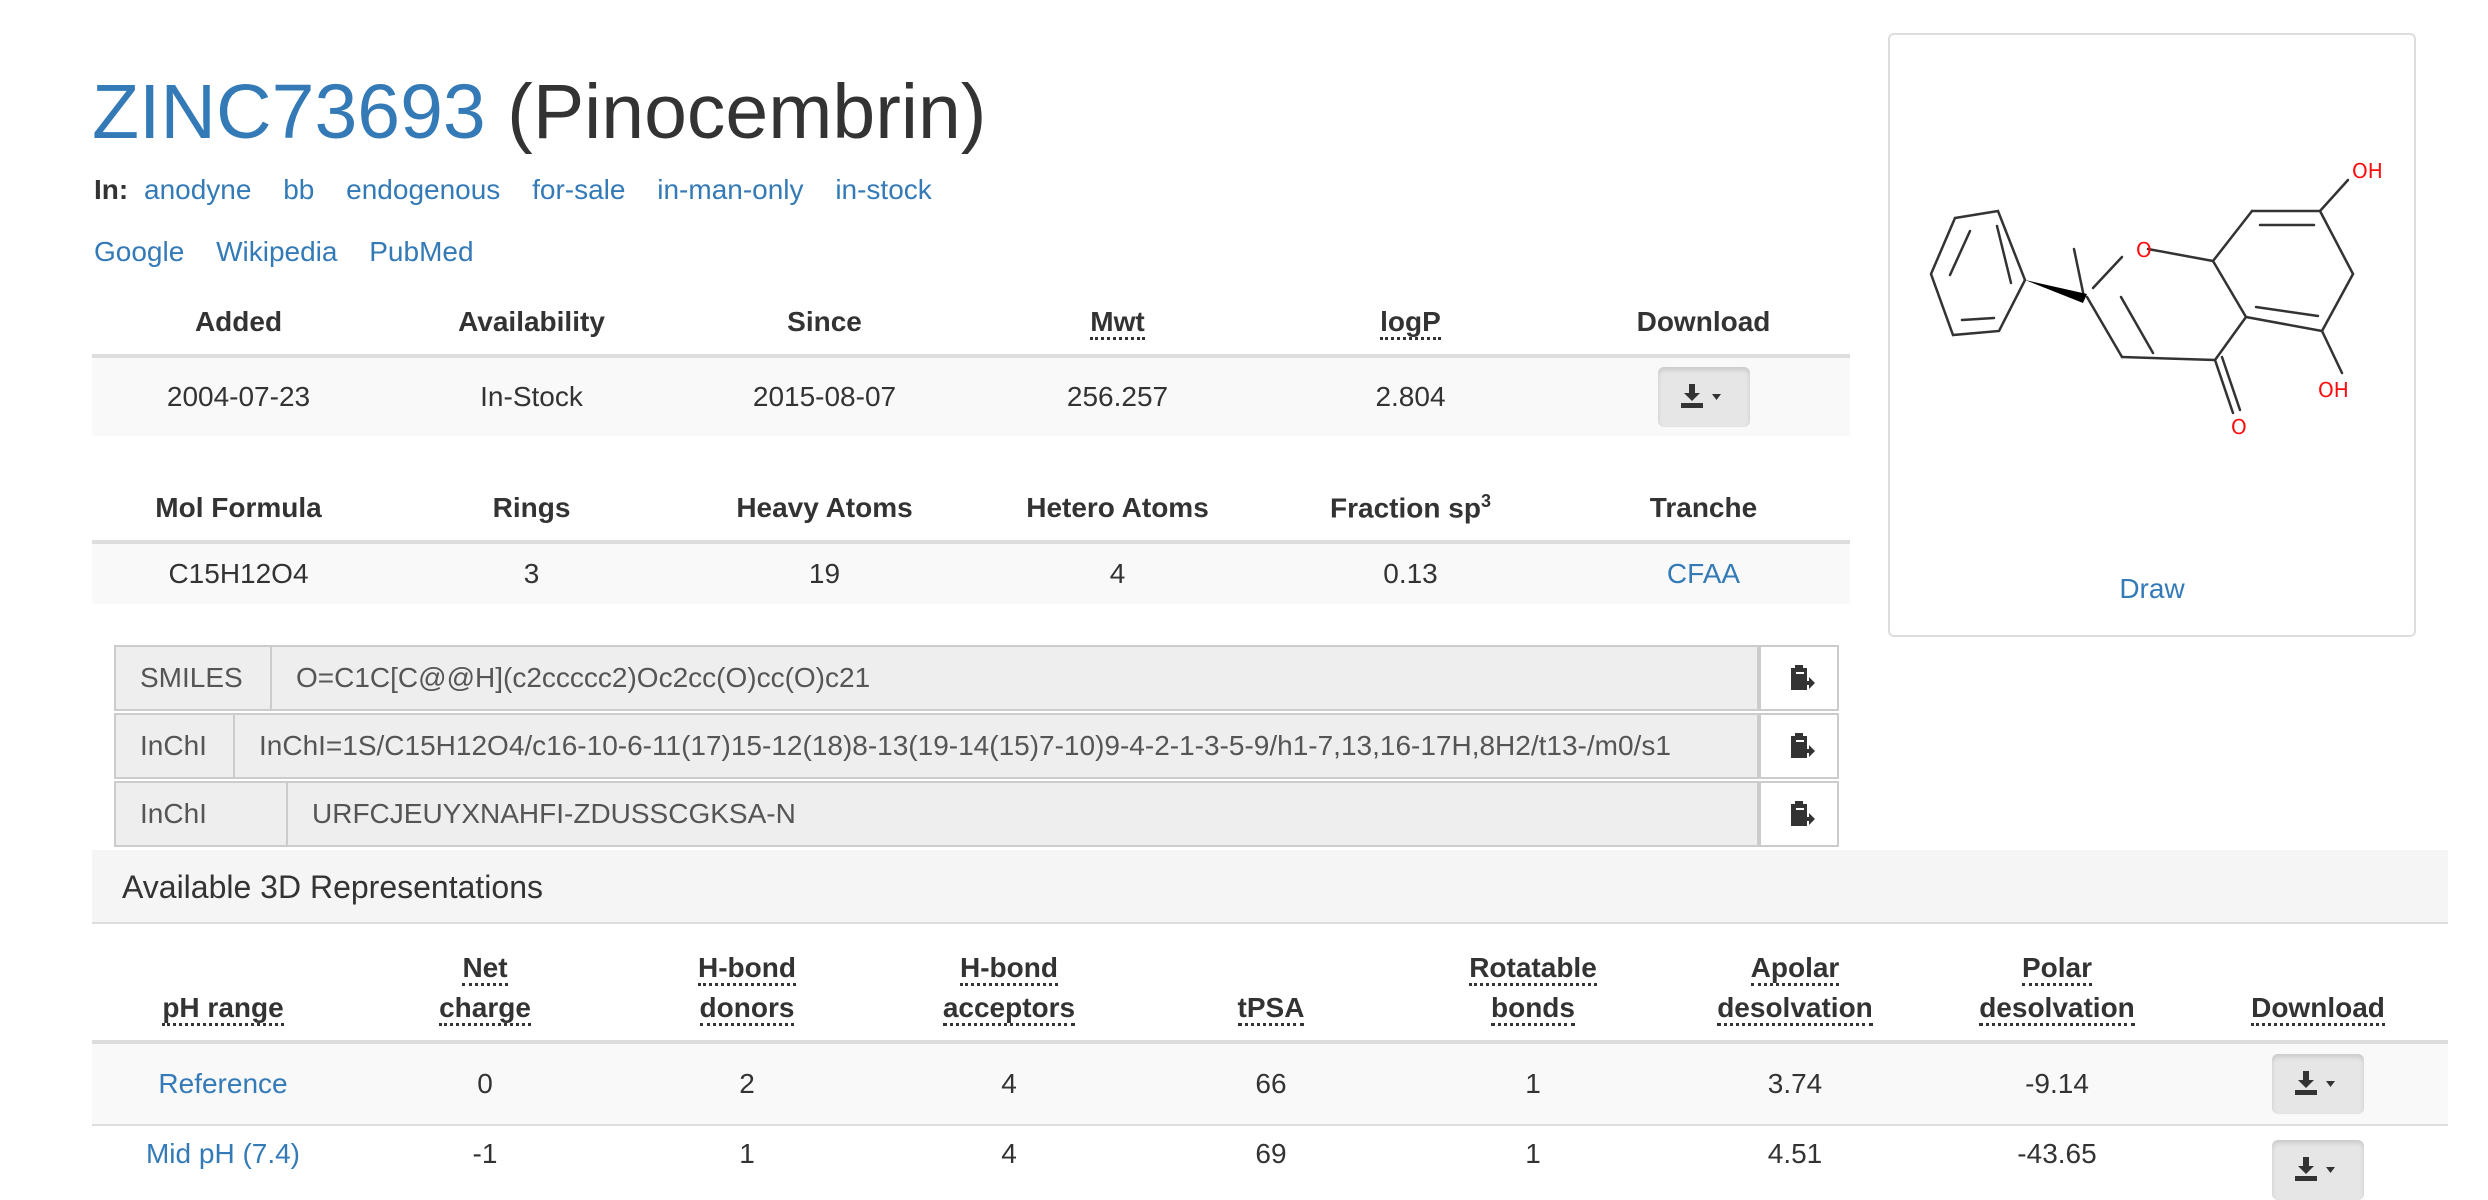  I want to click on keto-oxygen-label: O, so click(2239, 427).